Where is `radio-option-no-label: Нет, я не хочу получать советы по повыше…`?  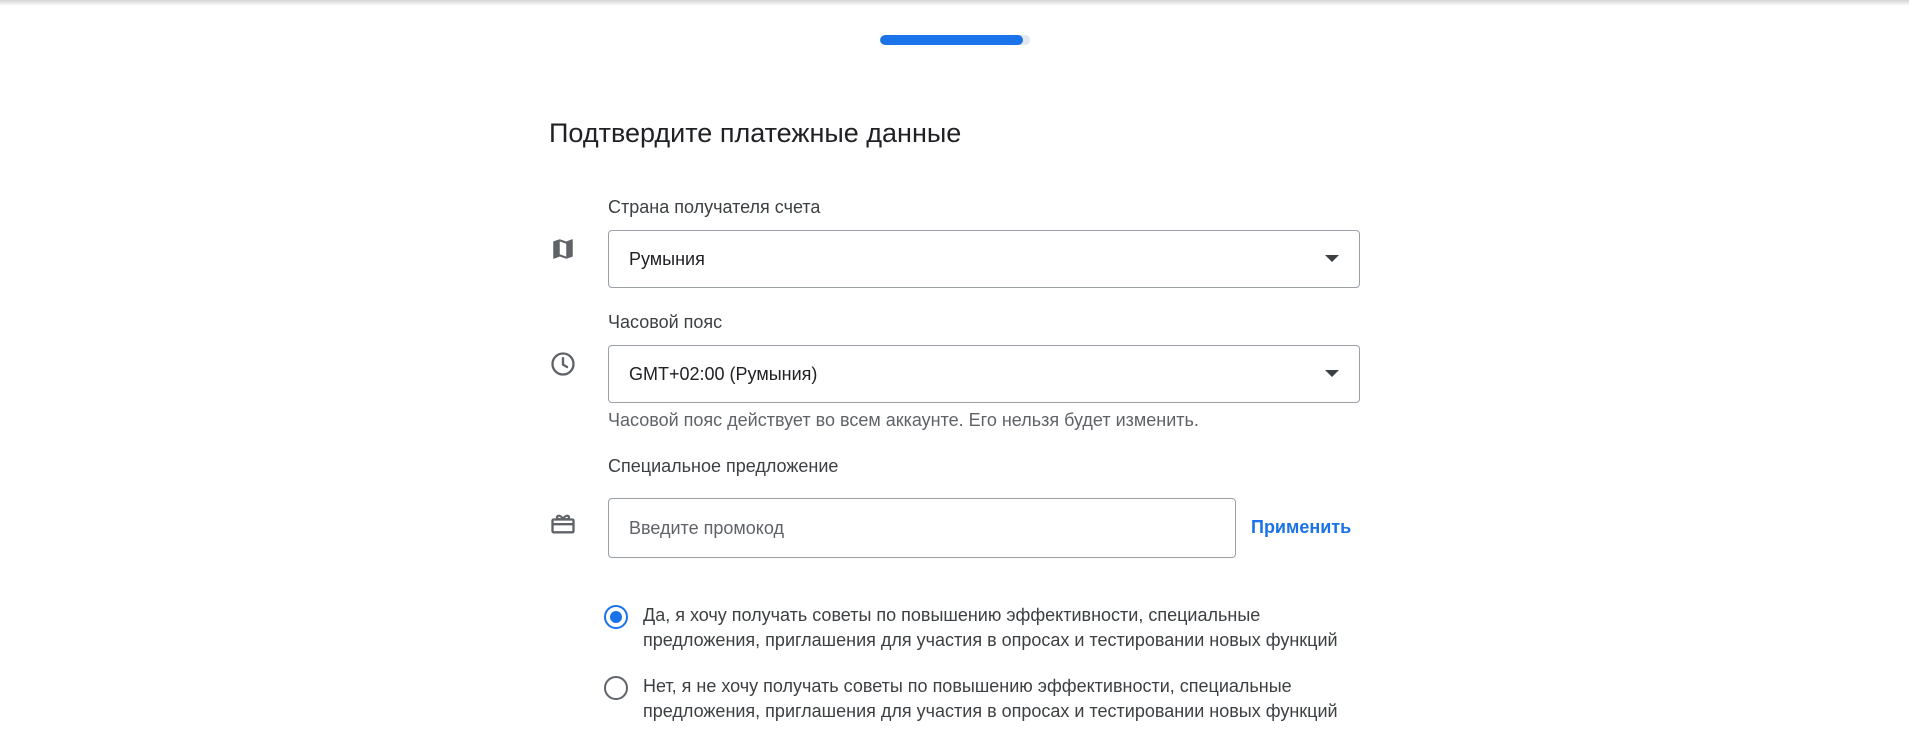 radio-option-no-label: Нет, я не хочу получать советы по повыше… is located at coordinates (990, 698).